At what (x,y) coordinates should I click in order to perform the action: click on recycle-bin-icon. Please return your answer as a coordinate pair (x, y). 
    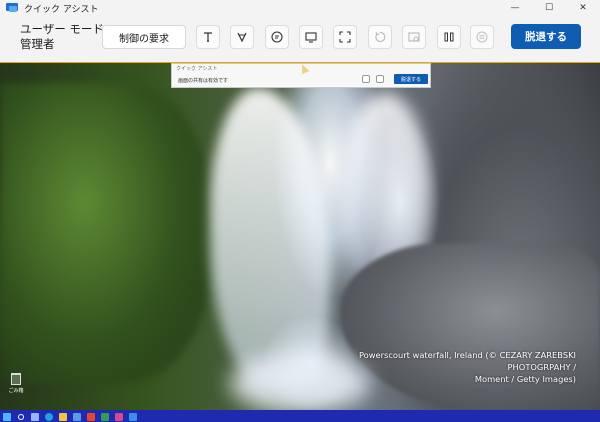
    Looking at the image, I should click on (16, 379).